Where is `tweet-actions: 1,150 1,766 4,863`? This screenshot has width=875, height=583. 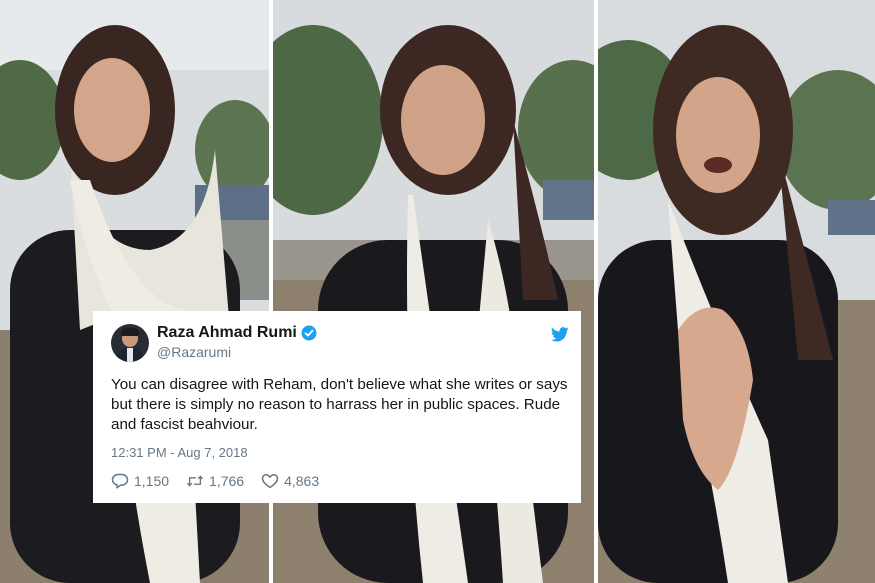
tweet-actions: 1,150 1,766 4,863 is located at coordinates (223, 481).